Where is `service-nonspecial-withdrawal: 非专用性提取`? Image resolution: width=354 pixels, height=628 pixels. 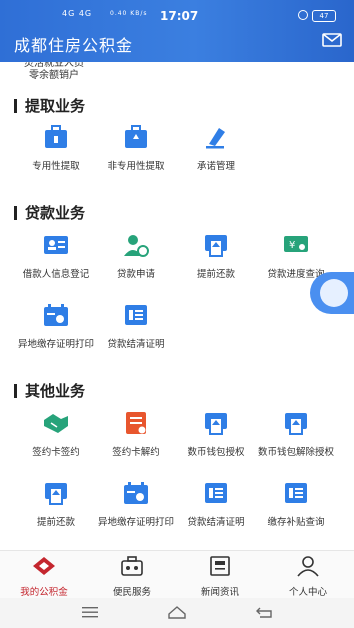 service-nonspecial-withdrawal: 非专用性提取 is located at coordinates (136, 148).